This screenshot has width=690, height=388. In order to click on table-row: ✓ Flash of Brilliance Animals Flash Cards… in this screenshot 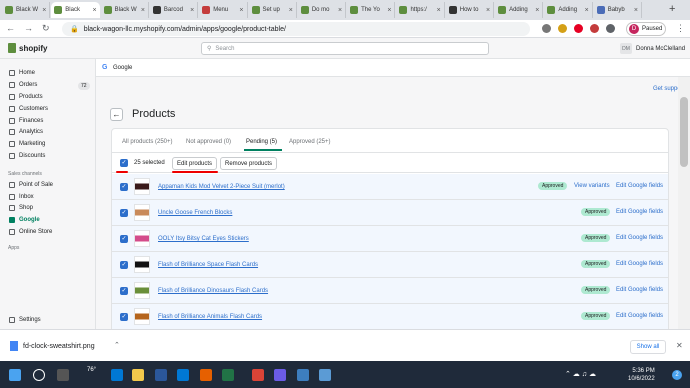, I will do `click(390, 317)`.